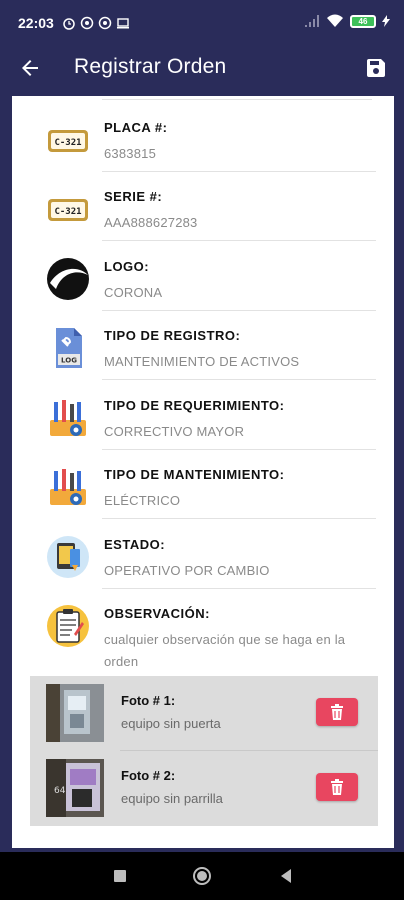  I want to click on laptop-icon, so click(122, 23).